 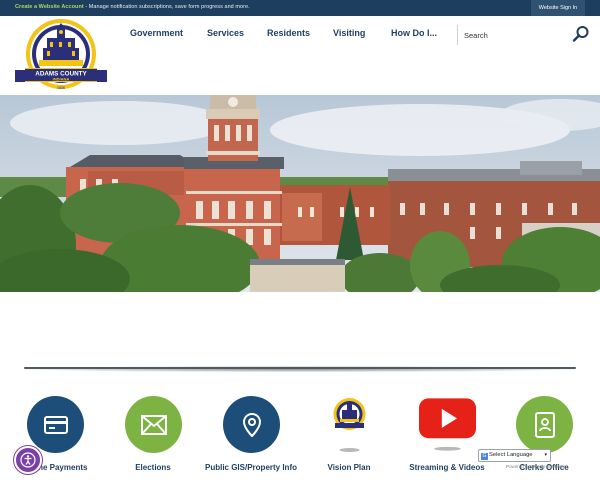 I want to click on document-badge-icon, so click(x=544, y=424).